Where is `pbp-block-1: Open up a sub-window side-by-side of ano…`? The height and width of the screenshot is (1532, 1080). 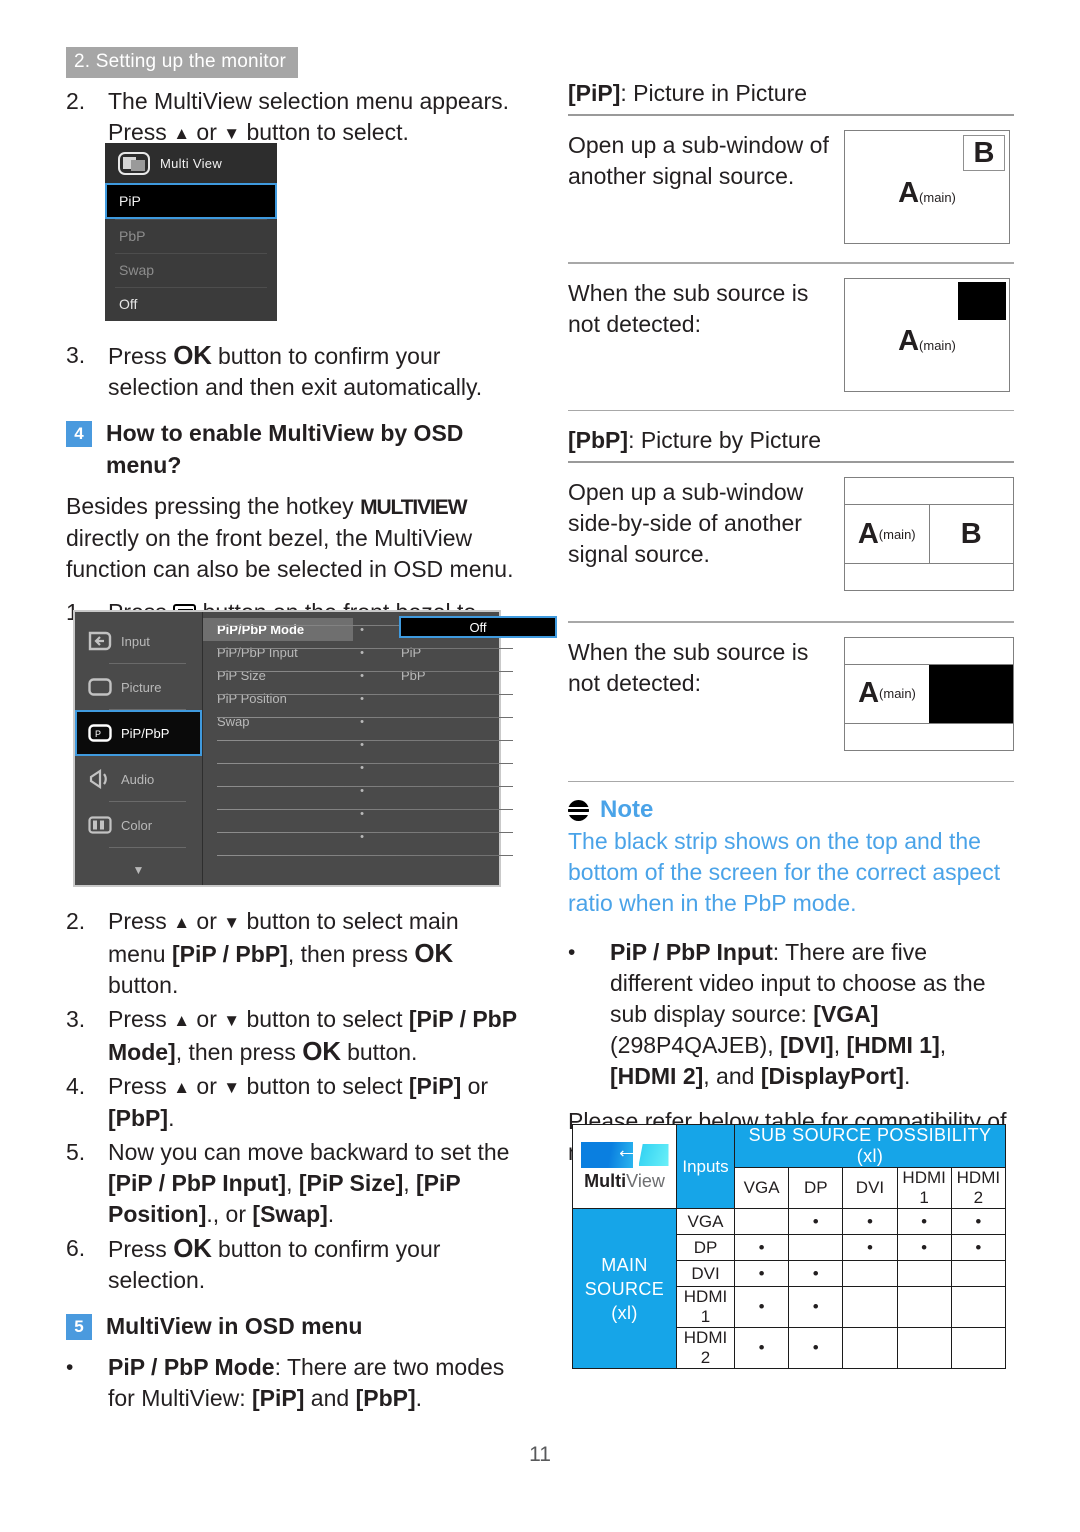
pbp-block-1: Open up a sub-window side-by-side of ano… is located at coordinates (791, 547).